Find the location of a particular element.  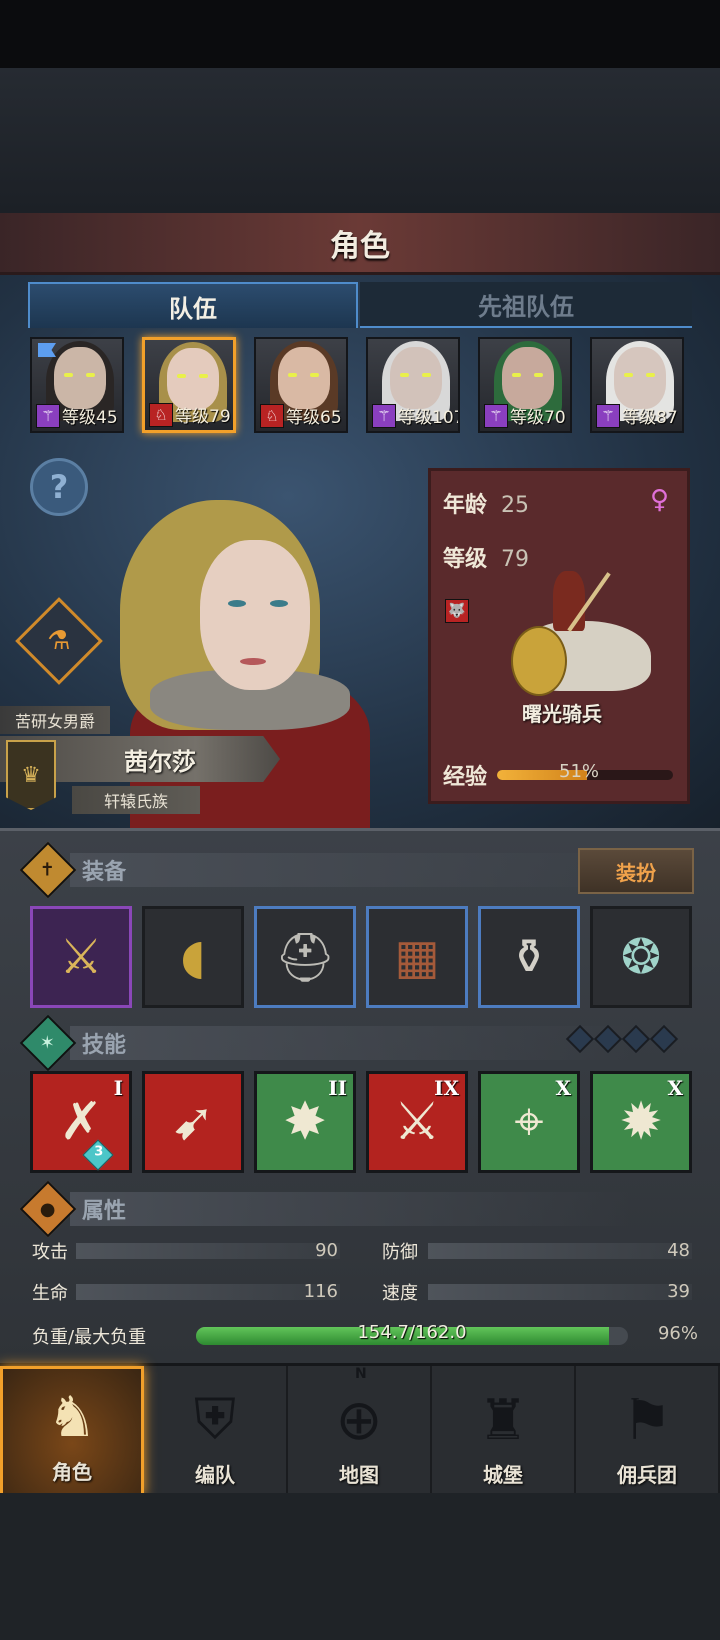

nav-item-knight: ♞ 角色 is located at coordinates (72, 1431).